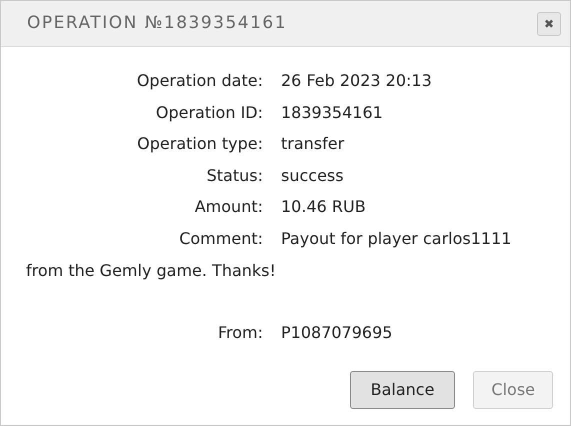 The height and width of the screenshot is (426, 571). I want to click on field-label: Operation ID:, so click(208, 113).